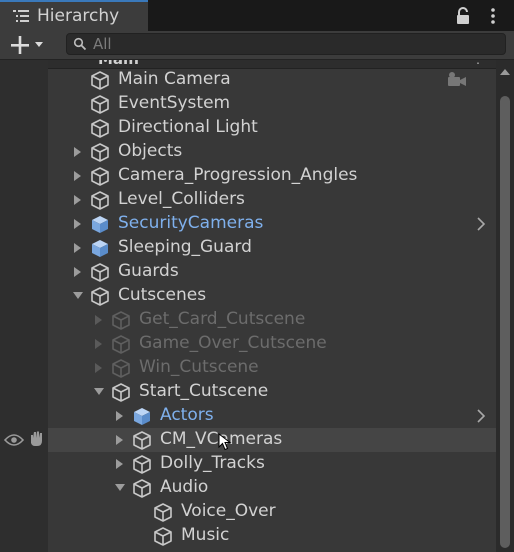 This screenshot has width=514, height=552. I want to click on scene-visibility-gutter, so click(24, 306).